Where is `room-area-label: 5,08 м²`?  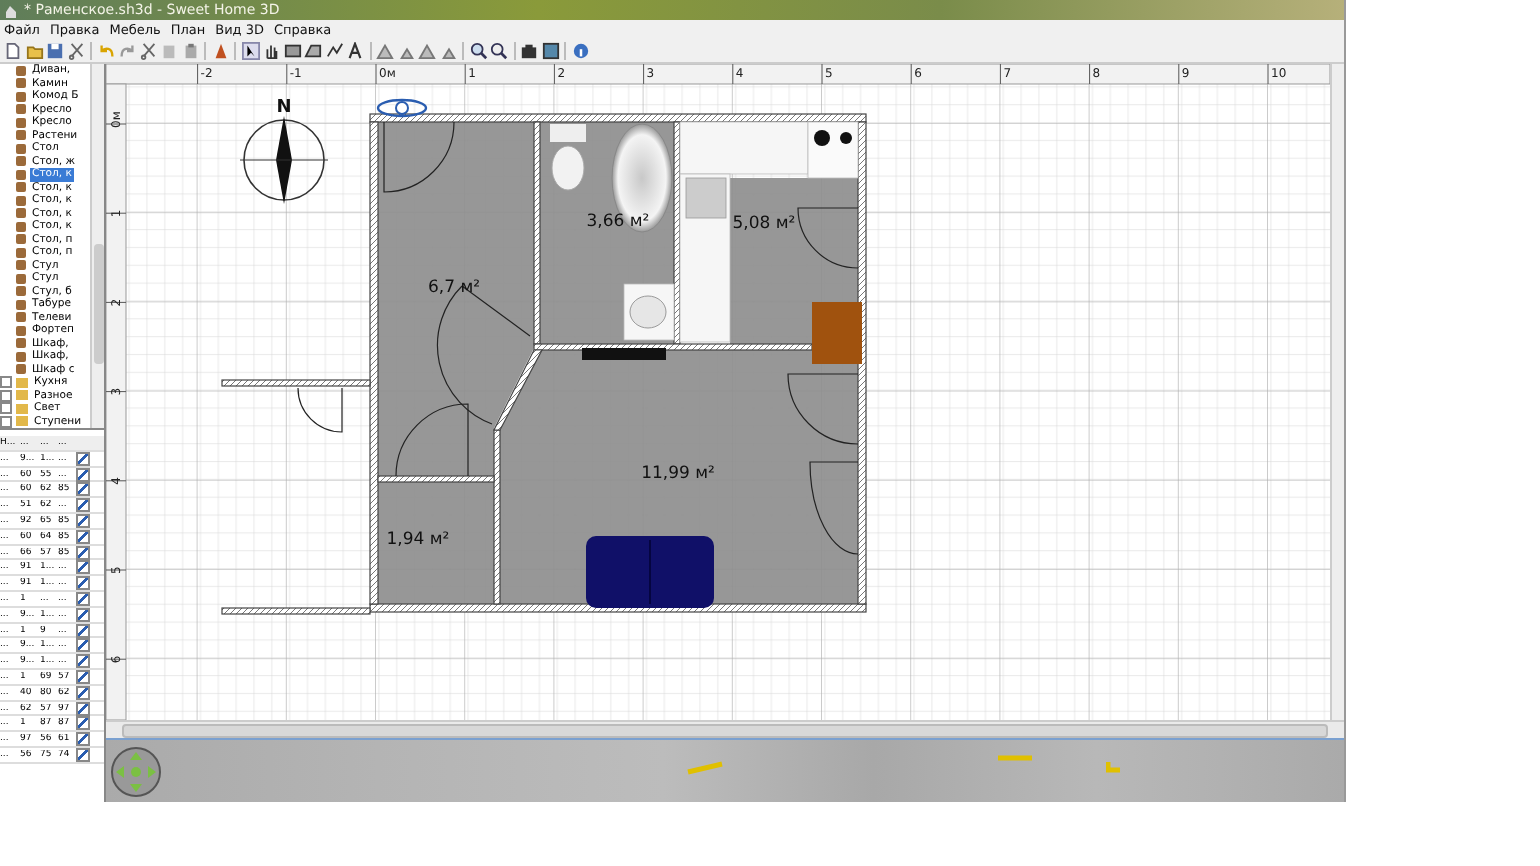 room-area-label: 5,08 м² is located at coordinates (764, 224).